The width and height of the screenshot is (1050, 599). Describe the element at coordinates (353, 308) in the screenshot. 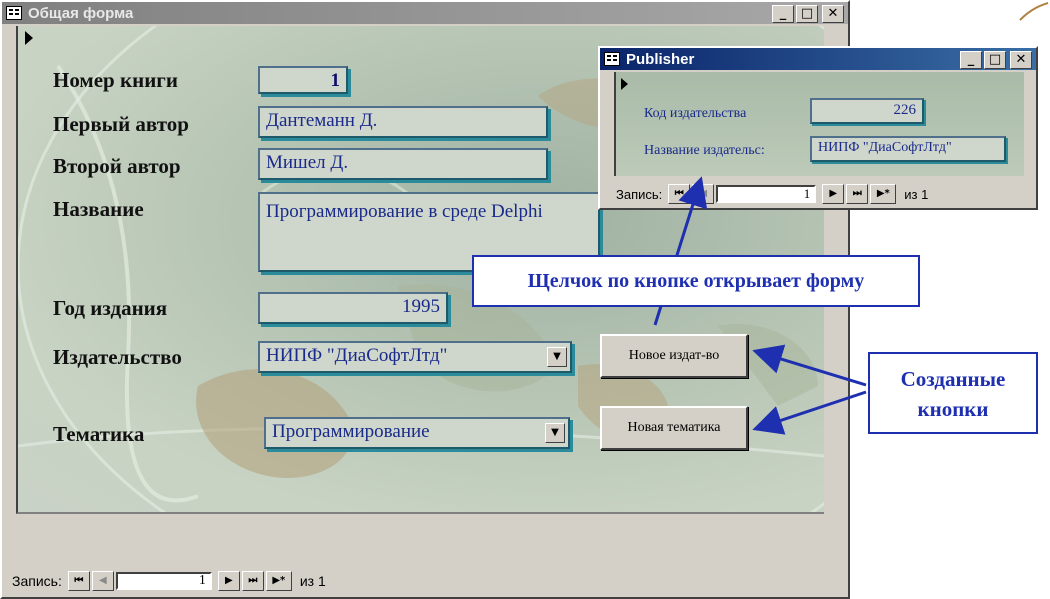

I see `year-field: 1995` at that location.